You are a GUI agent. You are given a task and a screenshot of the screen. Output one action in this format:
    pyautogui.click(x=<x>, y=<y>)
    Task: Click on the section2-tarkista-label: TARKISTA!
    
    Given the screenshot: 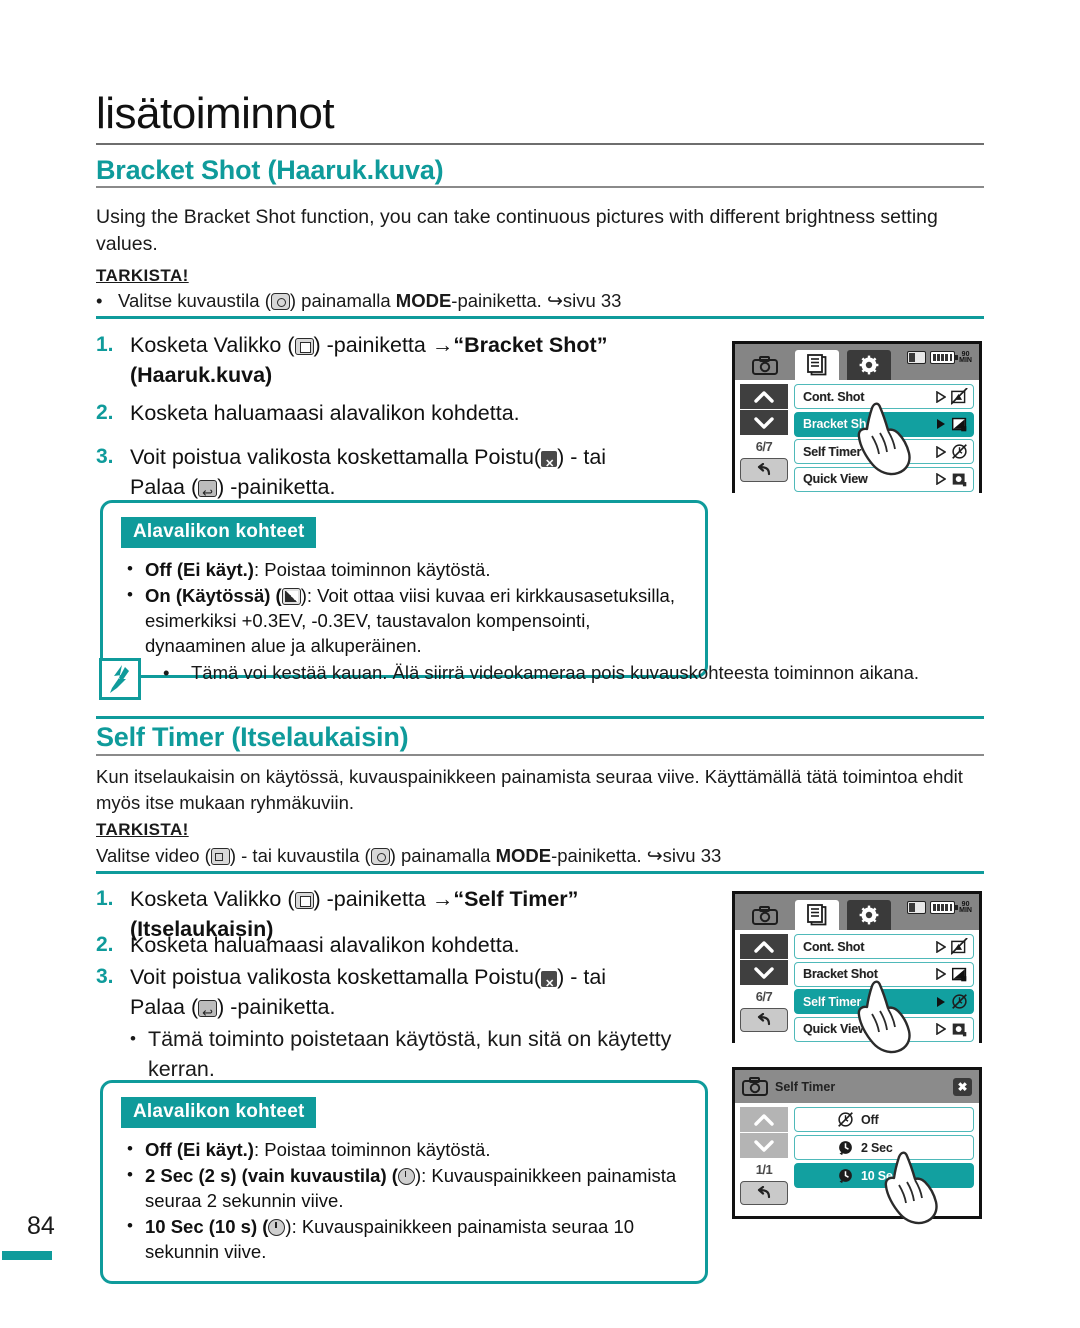 What is the action you would take?
    pyautogui.click(x=142, y=829)
    